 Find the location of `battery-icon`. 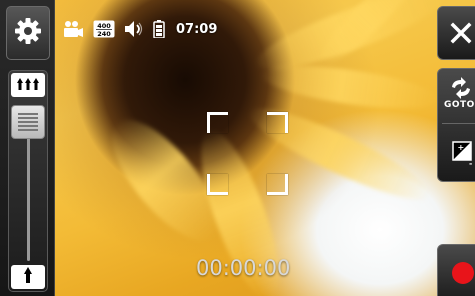

battery-icon is located at coordinates (159, 29).